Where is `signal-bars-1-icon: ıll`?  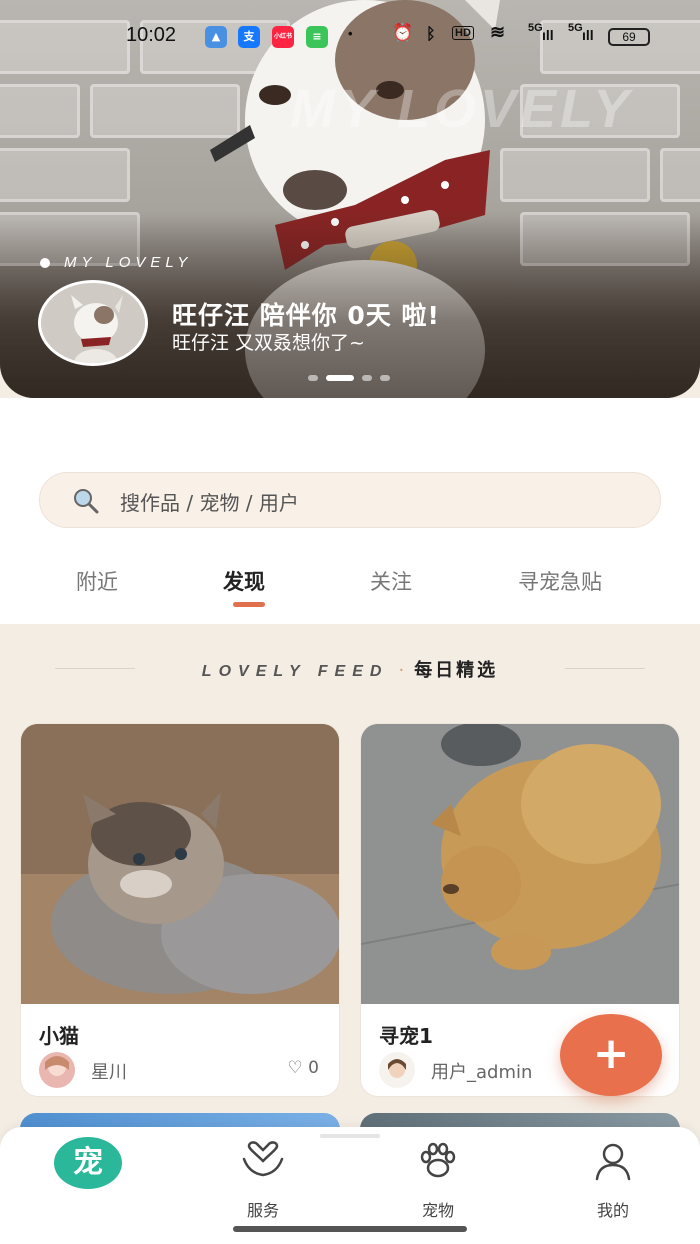
signal-bars-1-icon: ıll is located at coordinates (548, 35).